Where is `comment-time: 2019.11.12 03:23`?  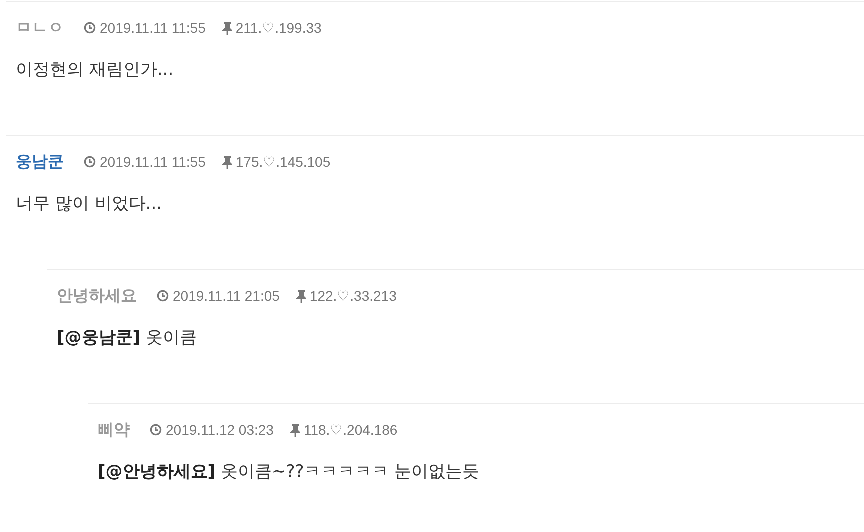
comment-time: 2019.11.12 03:23 is located at coordinates (220, 430).